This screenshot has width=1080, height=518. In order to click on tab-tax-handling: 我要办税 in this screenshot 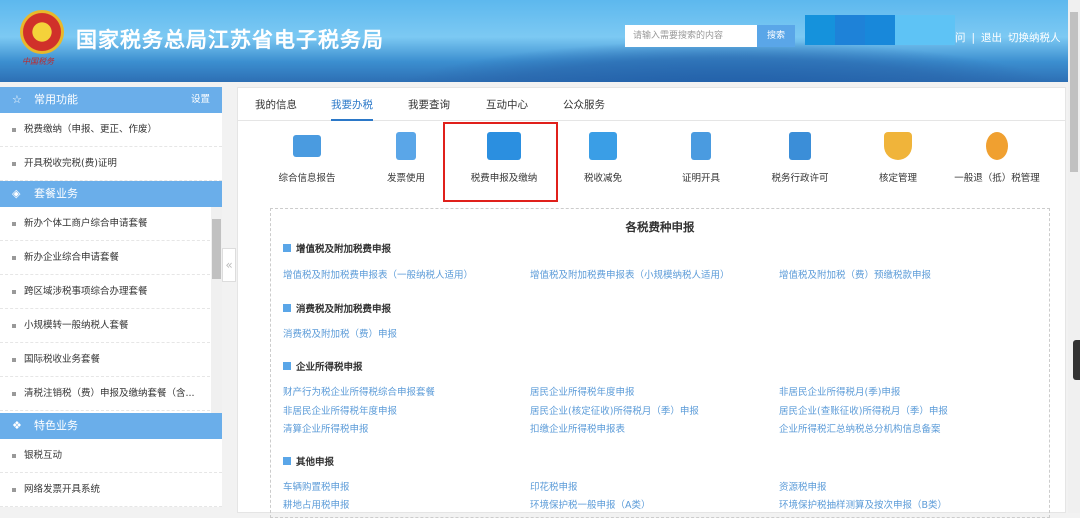, I will do `click(352, 109)`.